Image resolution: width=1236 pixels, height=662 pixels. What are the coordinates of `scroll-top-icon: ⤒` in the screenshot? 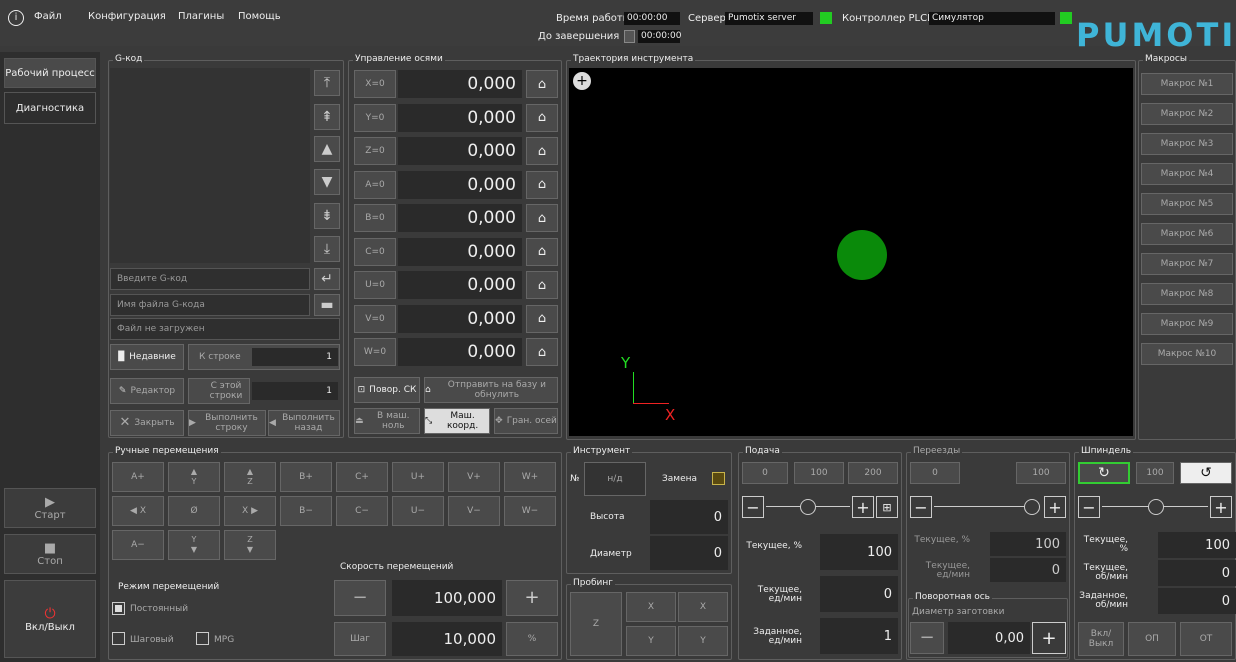 It's located at (327, 83).